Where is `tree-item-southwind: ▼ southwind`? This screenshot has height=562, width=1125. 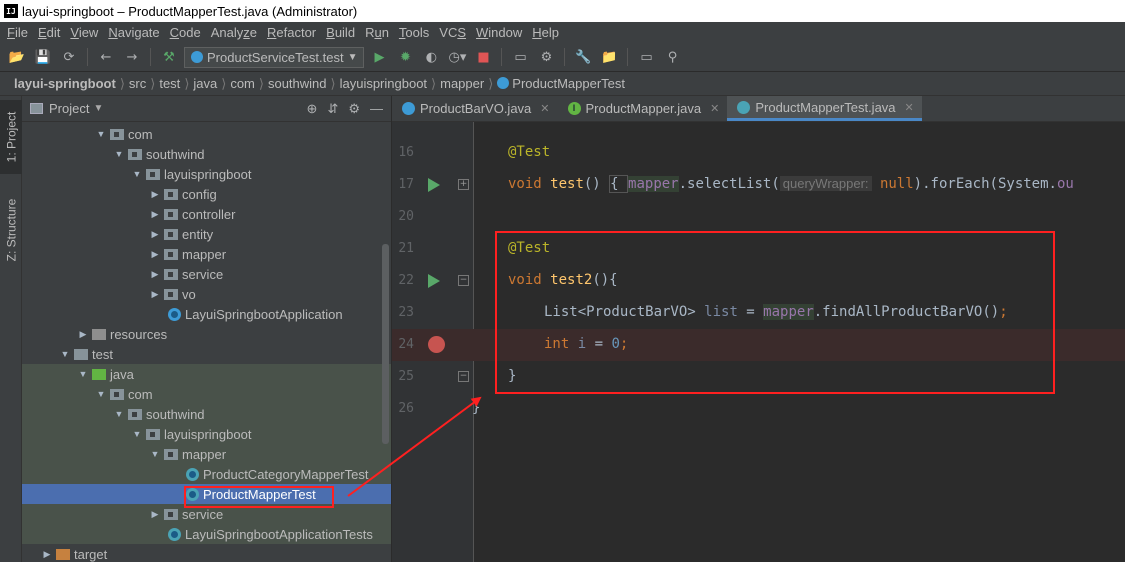 tree-item-southwind: ▼ southwind is located at coordinates (206, 154).